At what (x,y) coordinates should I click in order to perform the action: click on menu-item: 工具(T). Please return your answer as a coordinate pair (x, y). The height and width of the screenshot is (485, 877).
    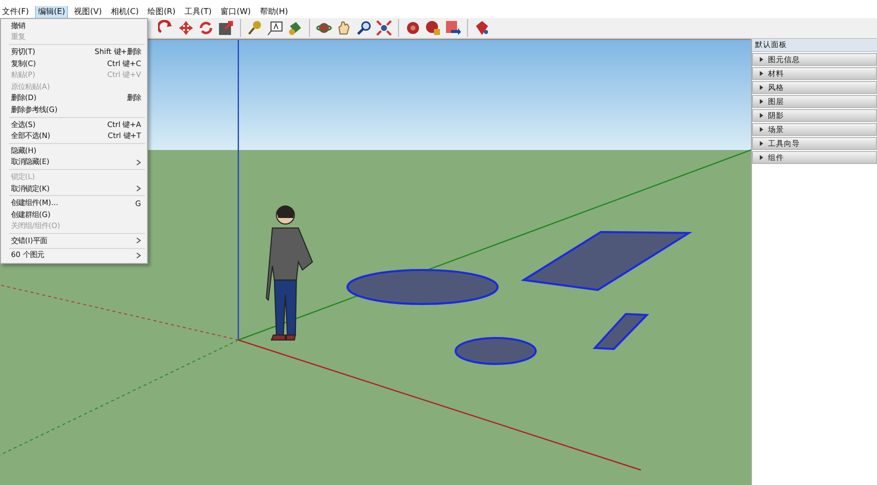
    Looking at the image, I should click on (198, 12).